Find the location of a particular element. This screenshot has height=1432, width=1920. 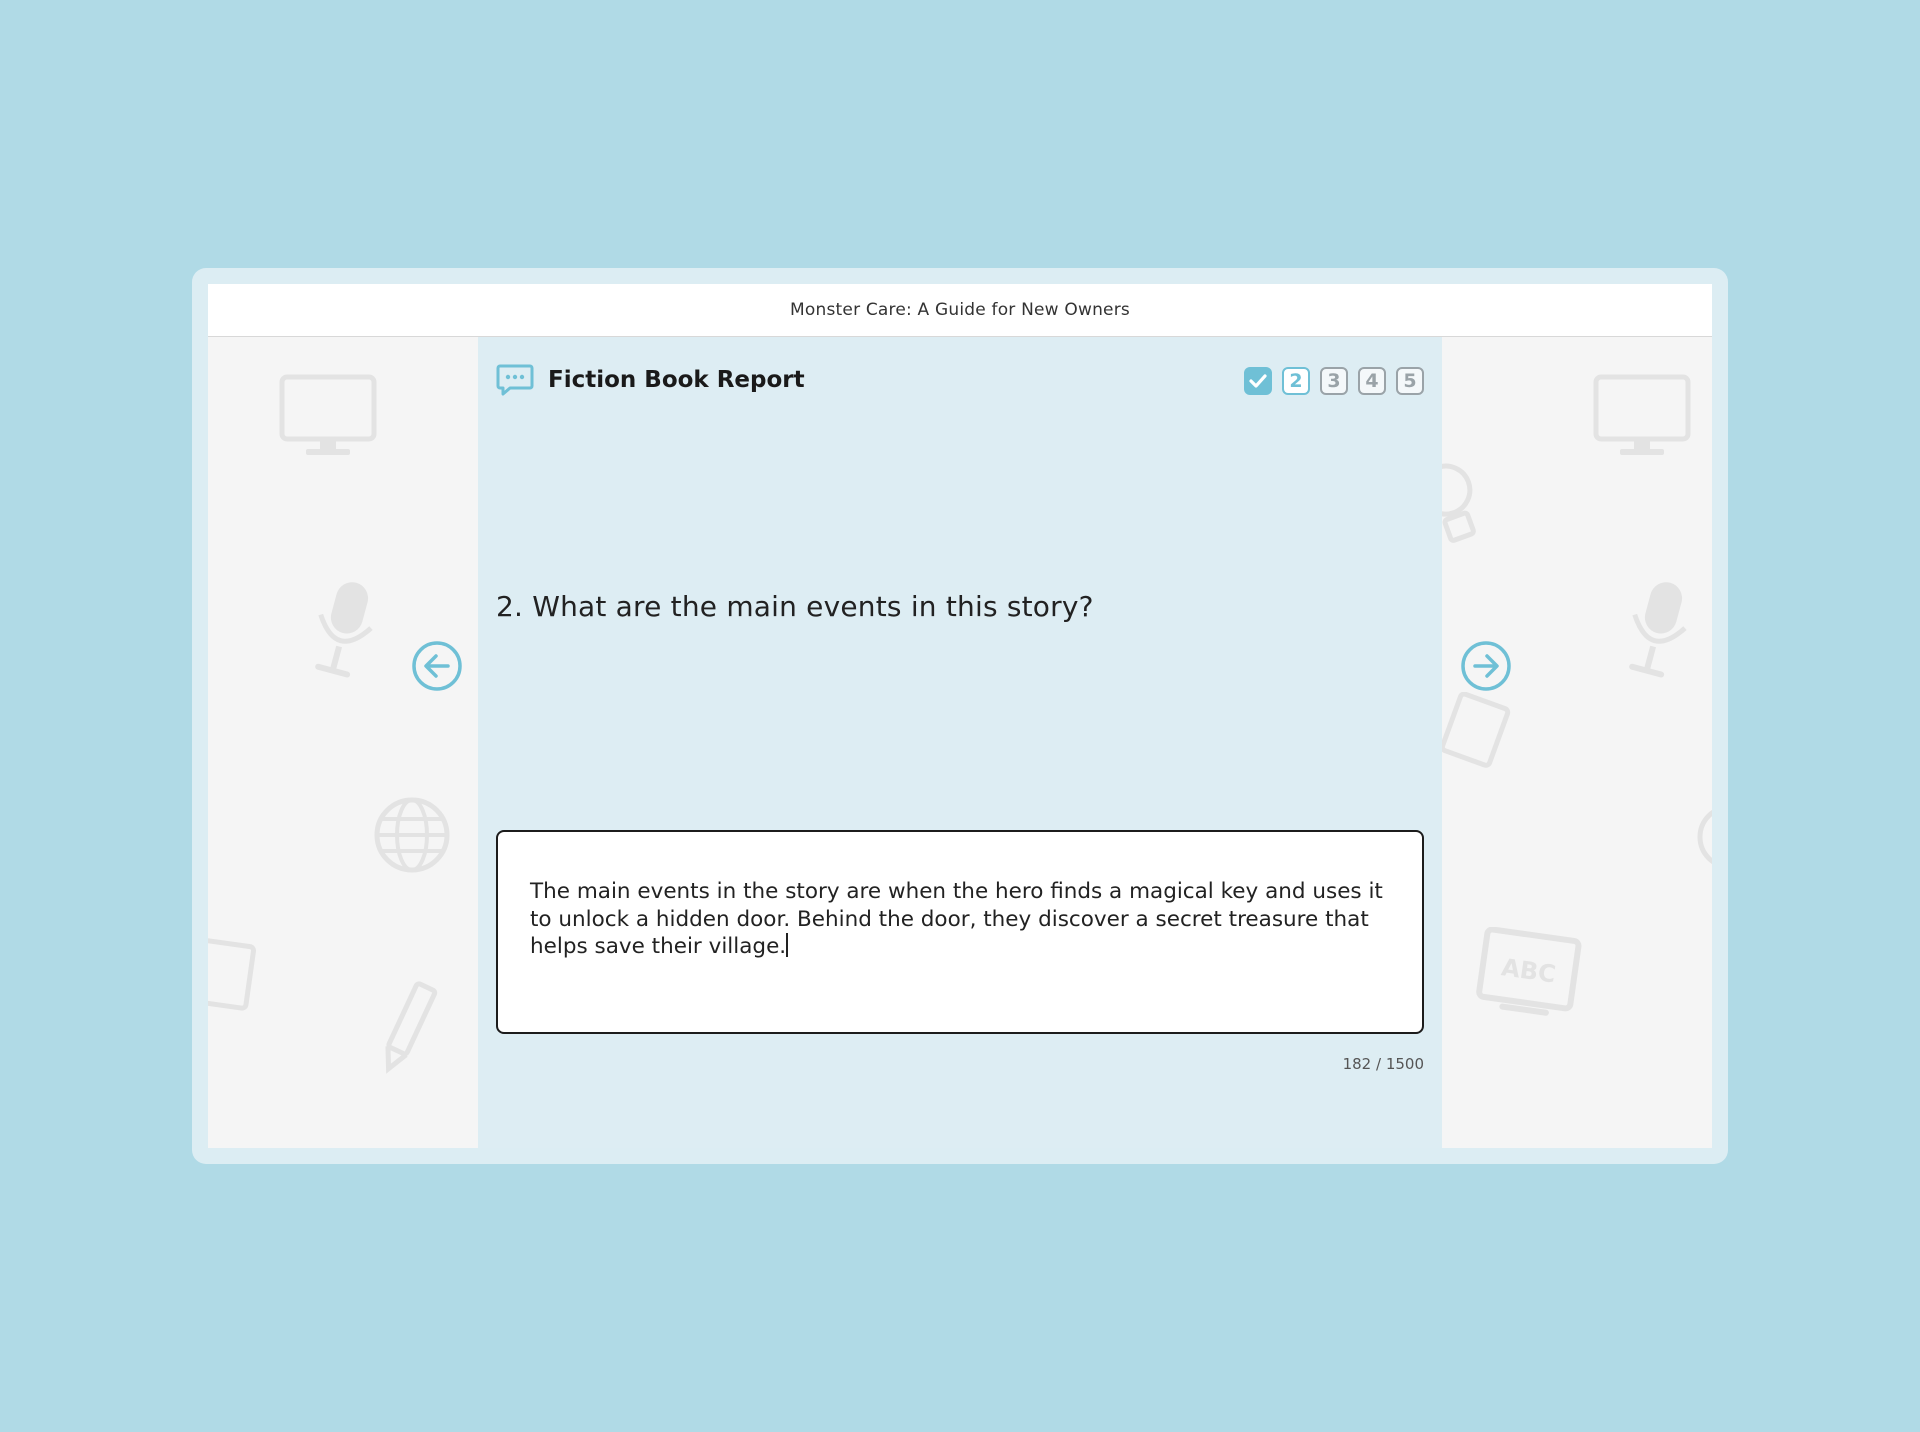

step-1-completed is located at coordinates (1258, 381).